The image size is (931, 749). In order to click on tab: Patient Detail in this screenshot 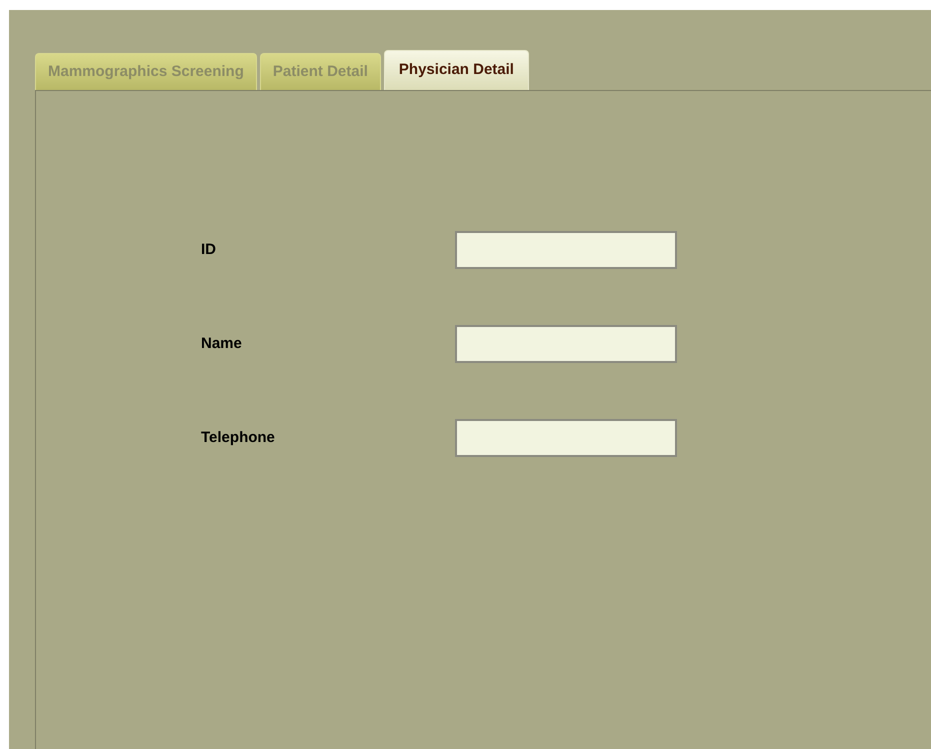, I will do `click(320, 71)`.